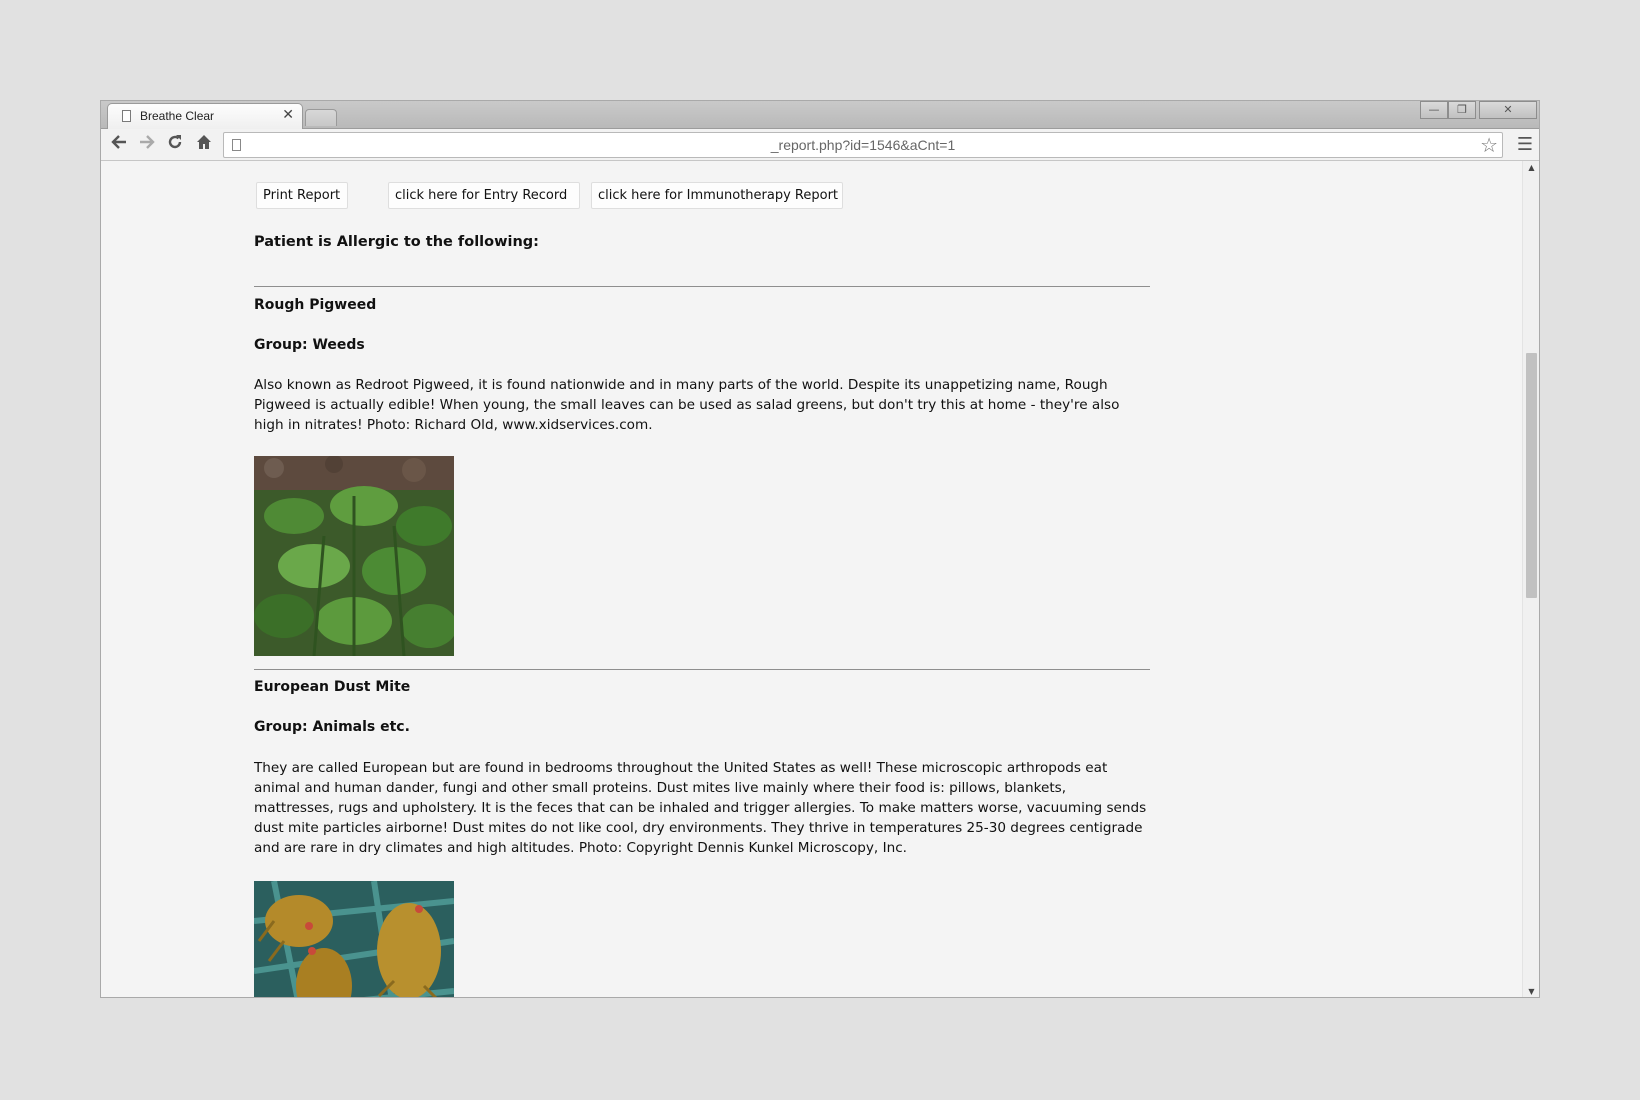  What do you see at coordinates (332, 727) in the screenshot?
I see `allergen-group: Group: Animals etc.` at bounding box center [332, 727].